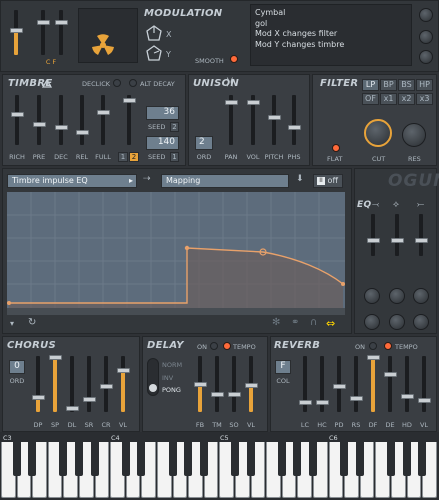 This screenshot has width=439, height=500. What do you see at coordinates (424, 99) in the screenshot?
I see `filter-x3-button: x3` at bounding box center [424, 99].